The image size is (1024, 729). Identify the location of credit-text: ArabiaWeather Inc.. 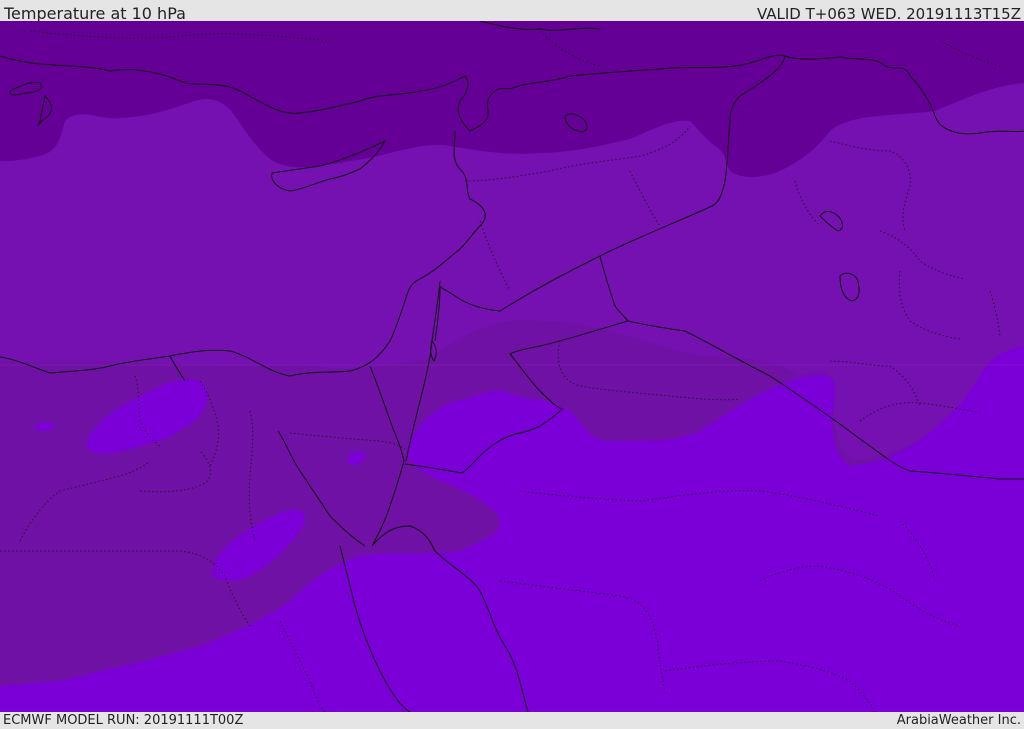
(958, 720).